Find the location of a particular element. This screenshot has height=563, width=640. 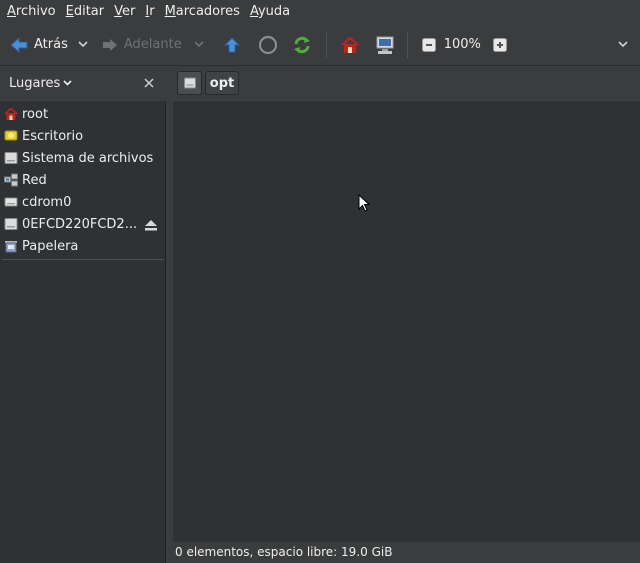

zoom-in-button is located at coordinates (499, 45).